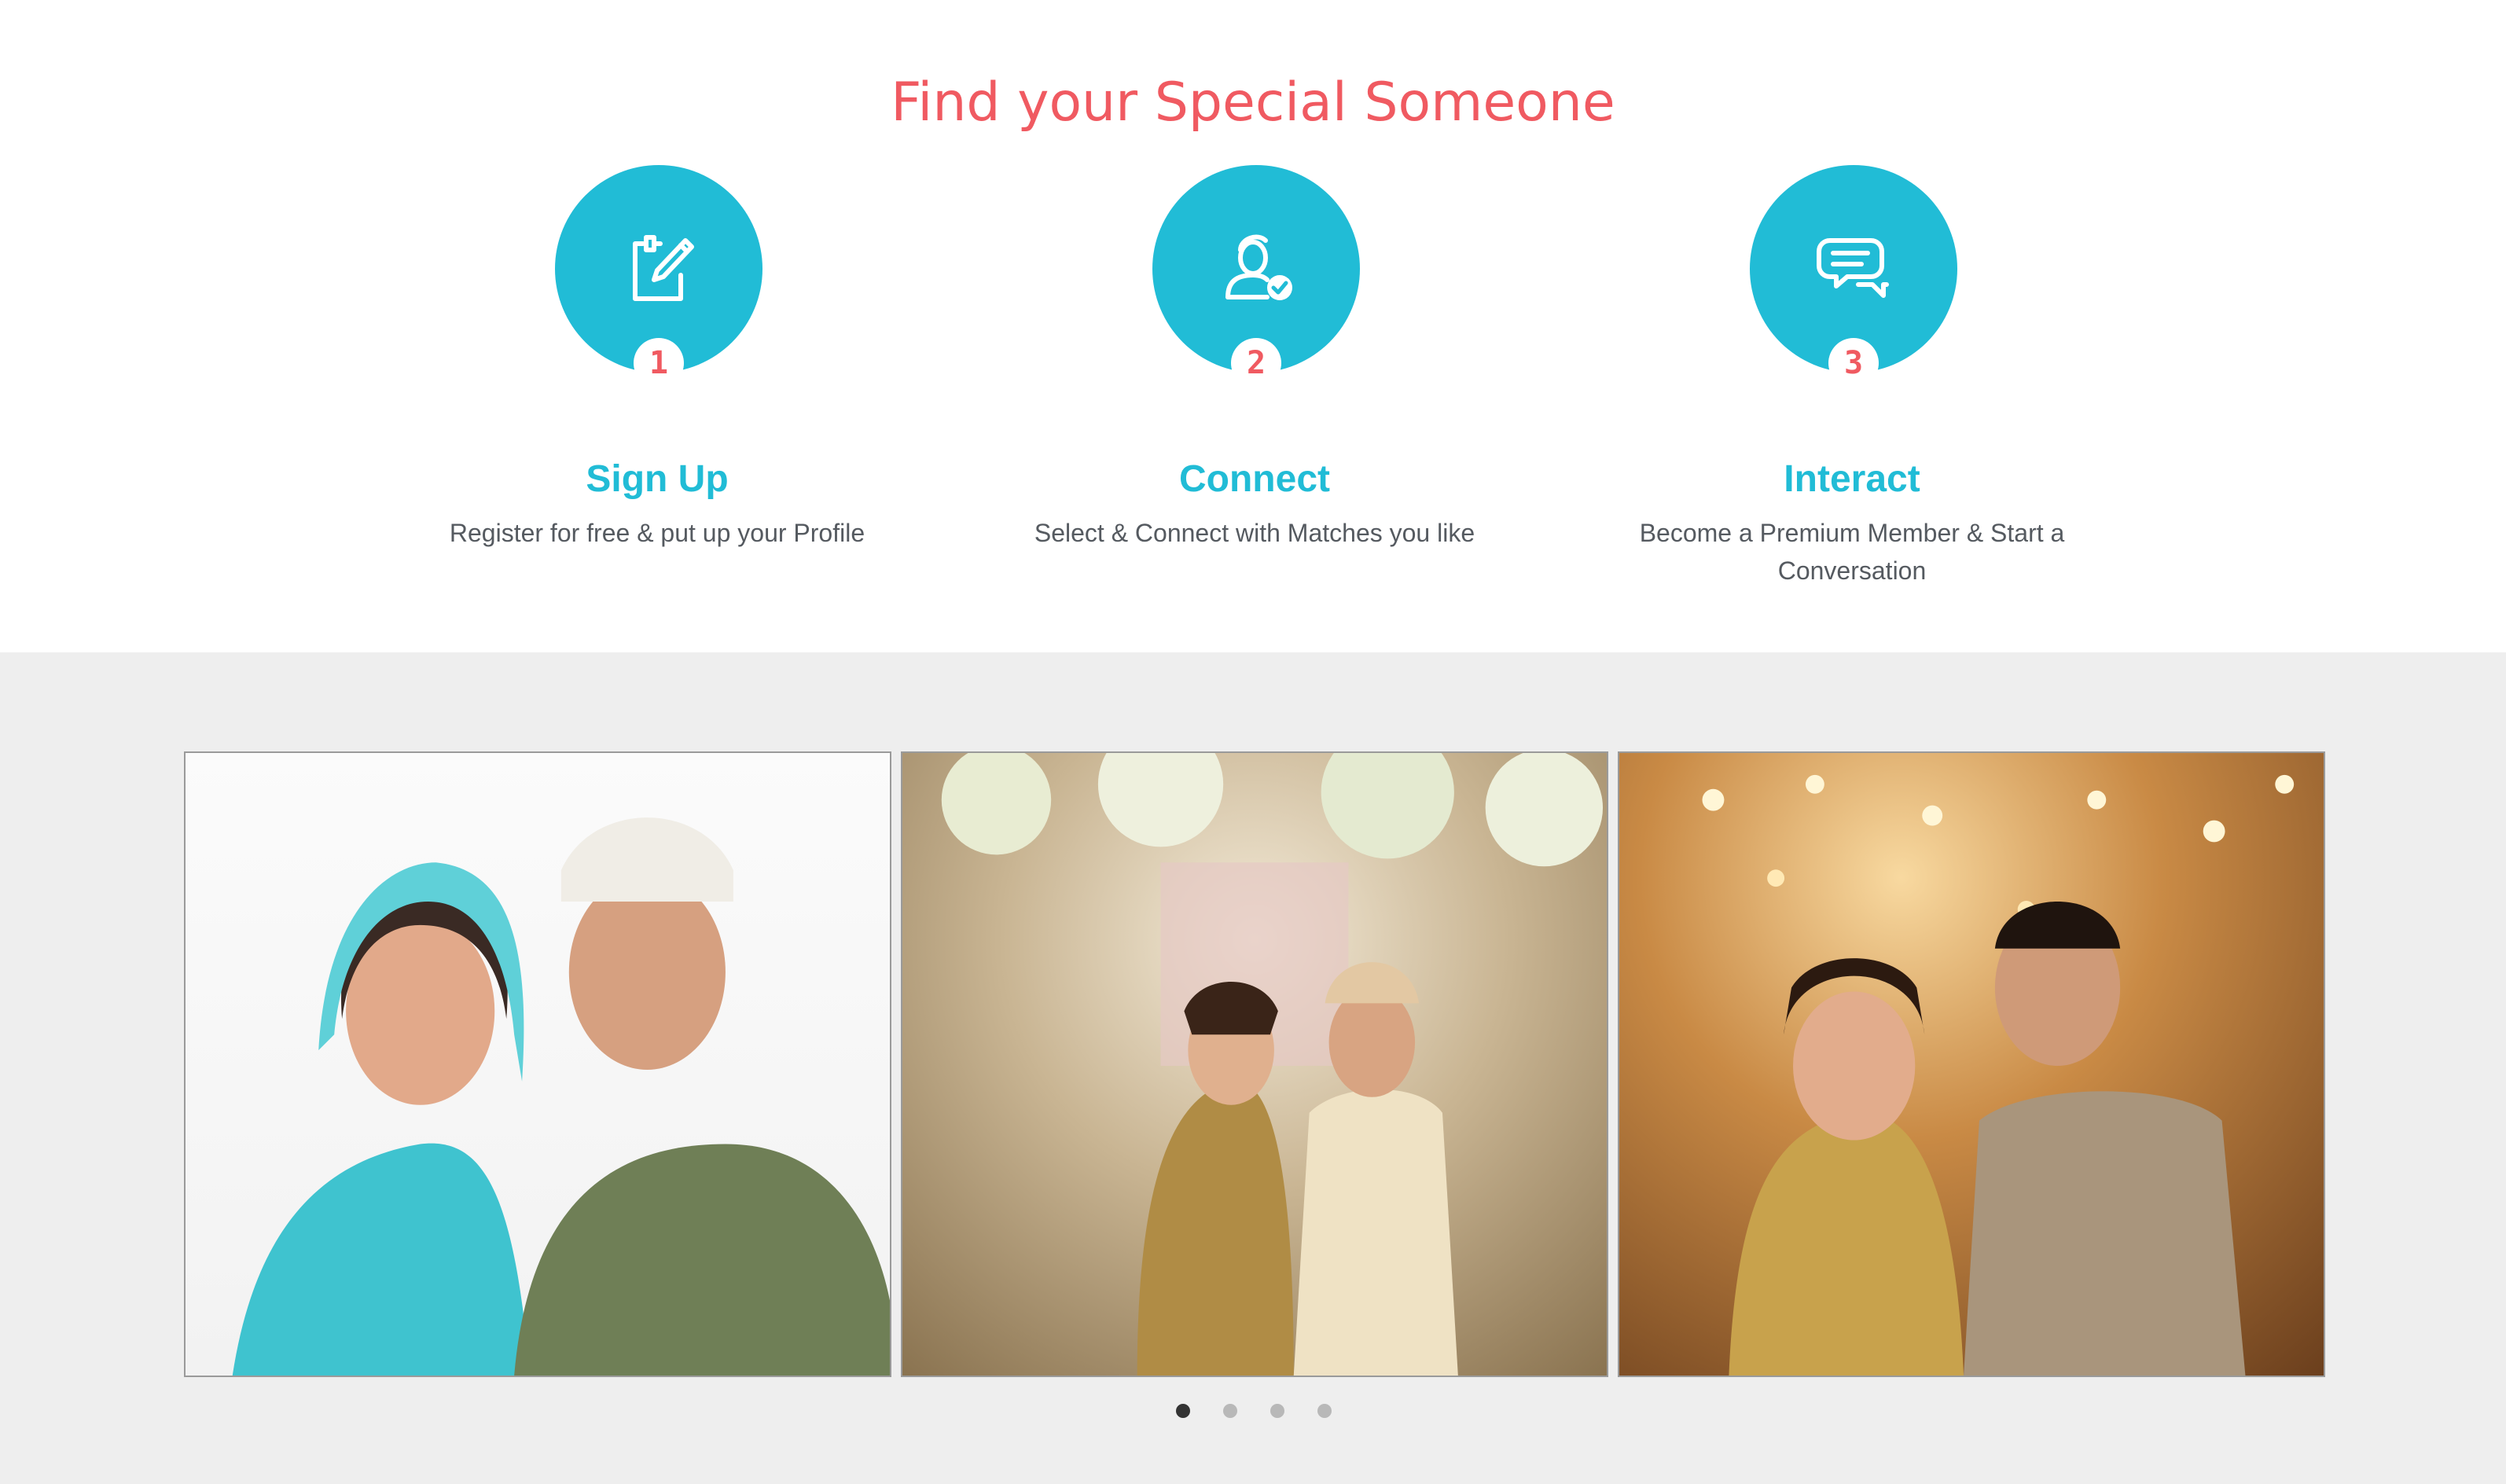 The image size is (2506, 1484). What do you see at coordinates (1853, 268) in the screenshot?
I see `chat-bubbles-icon` at bounding box center [1853, 268].